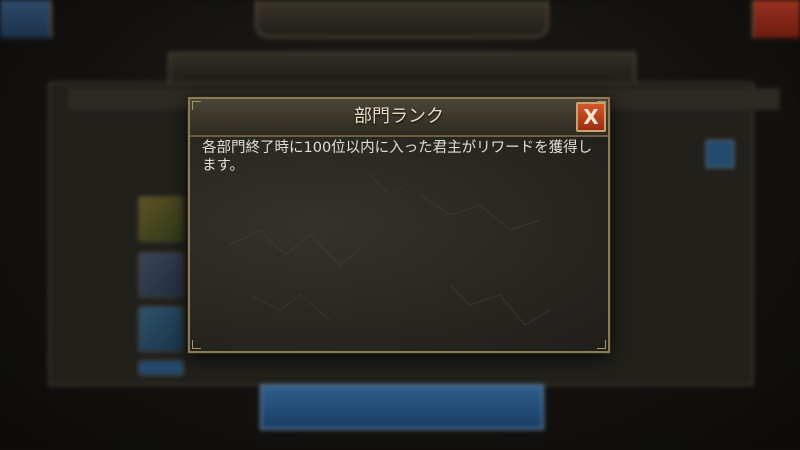 The image size is (800, 450). What do you see at coordinates (397, 157) in the screenshot?
I see `dialog-description: 各部門終了時に100位以内に入った君主がリワードを獲得します。` at bounding box center [397, 157].